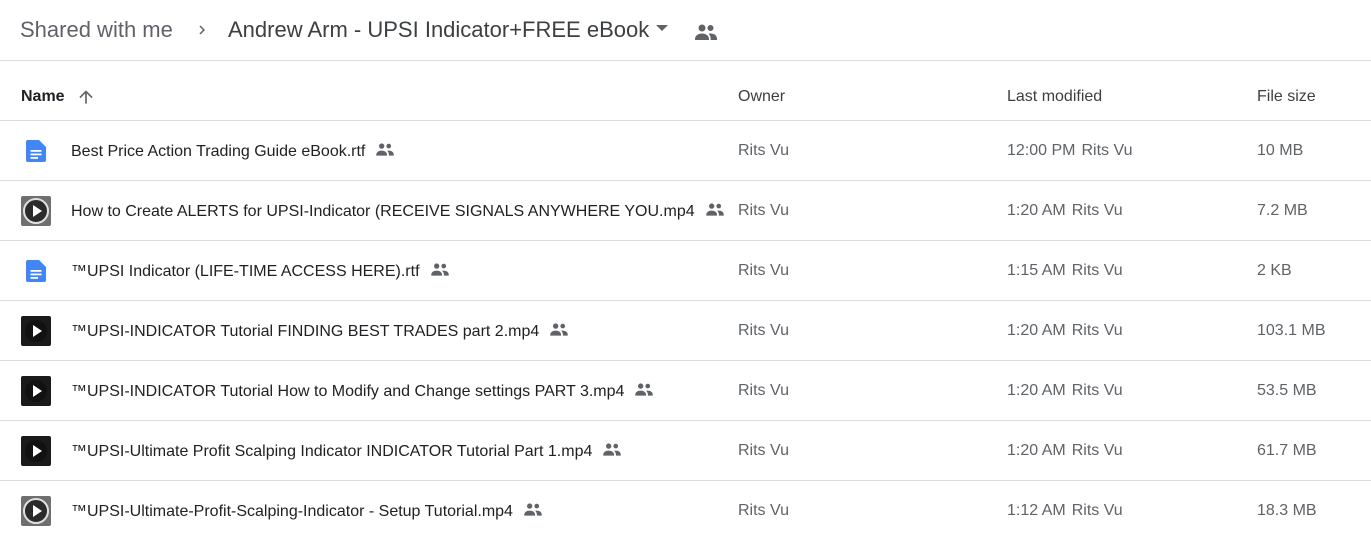 This screenshot has width=1371, height=541. Describe the element at coordinates (685, 91) in the screenshot. I see `file-list-header: Name Owner Last modified File size` at that location.